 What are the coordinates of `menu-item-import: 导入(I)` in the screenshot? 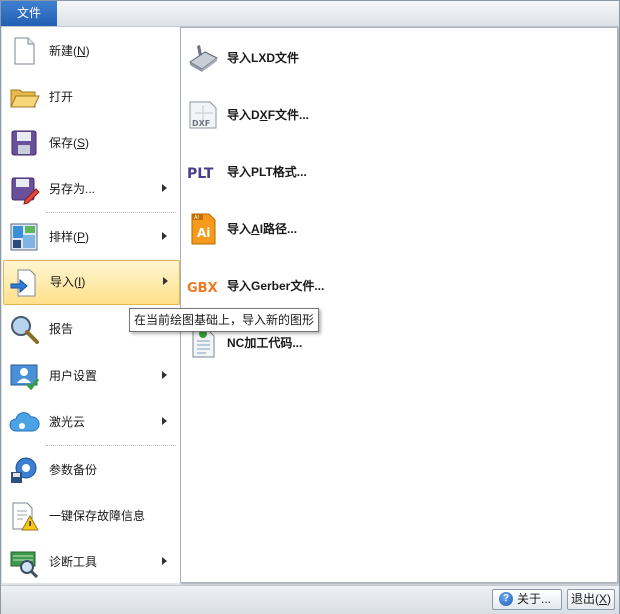 It's located at (91, 282).